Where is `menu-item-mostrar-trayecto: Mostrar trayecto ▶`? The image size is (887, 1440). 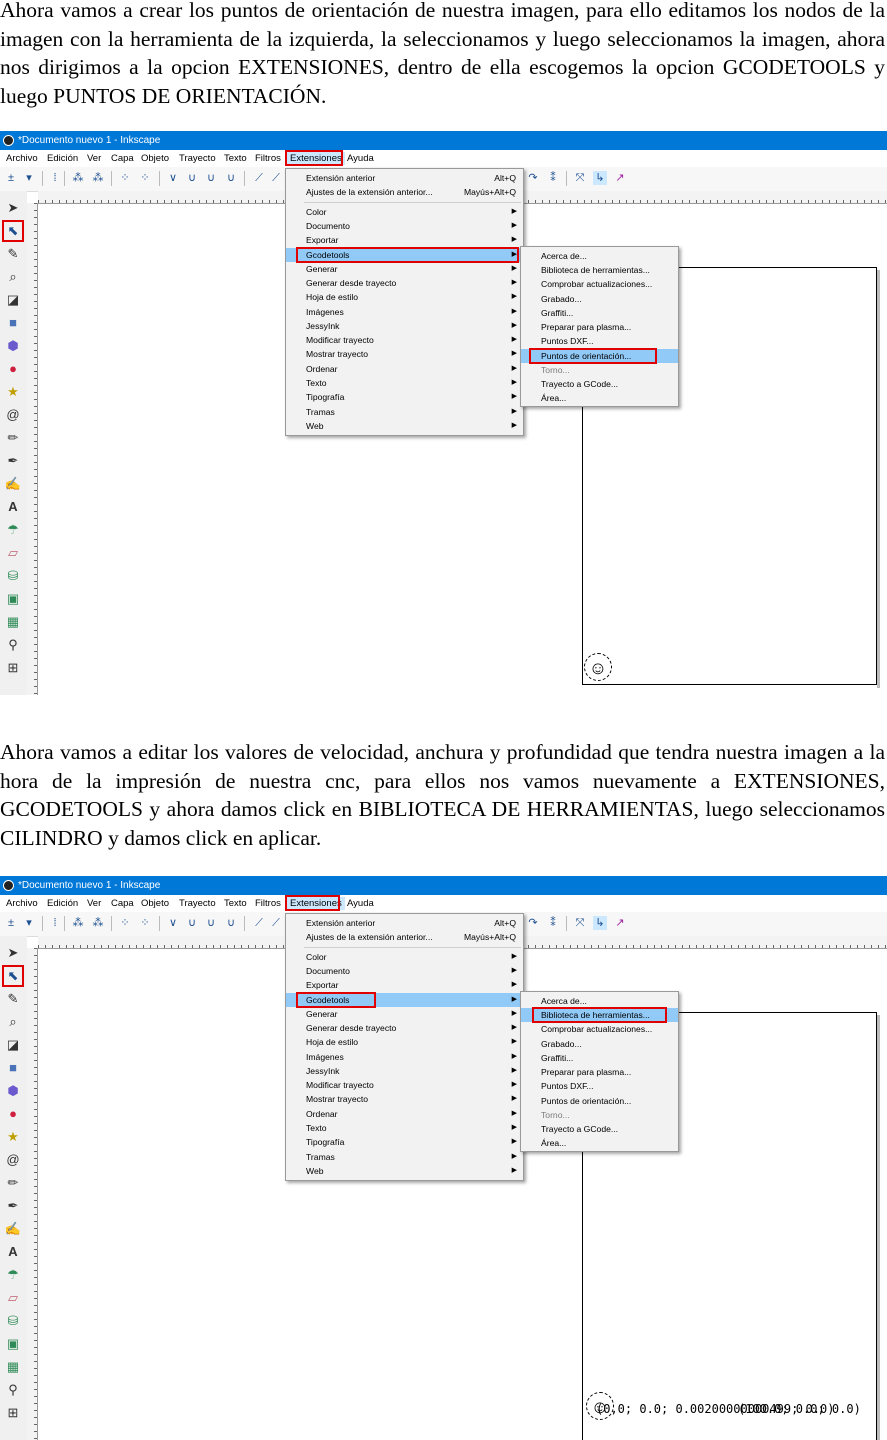
menu-item-mostrar-trayecto: Mostrar trayecto ▶ is located at coordinates (404, 354).